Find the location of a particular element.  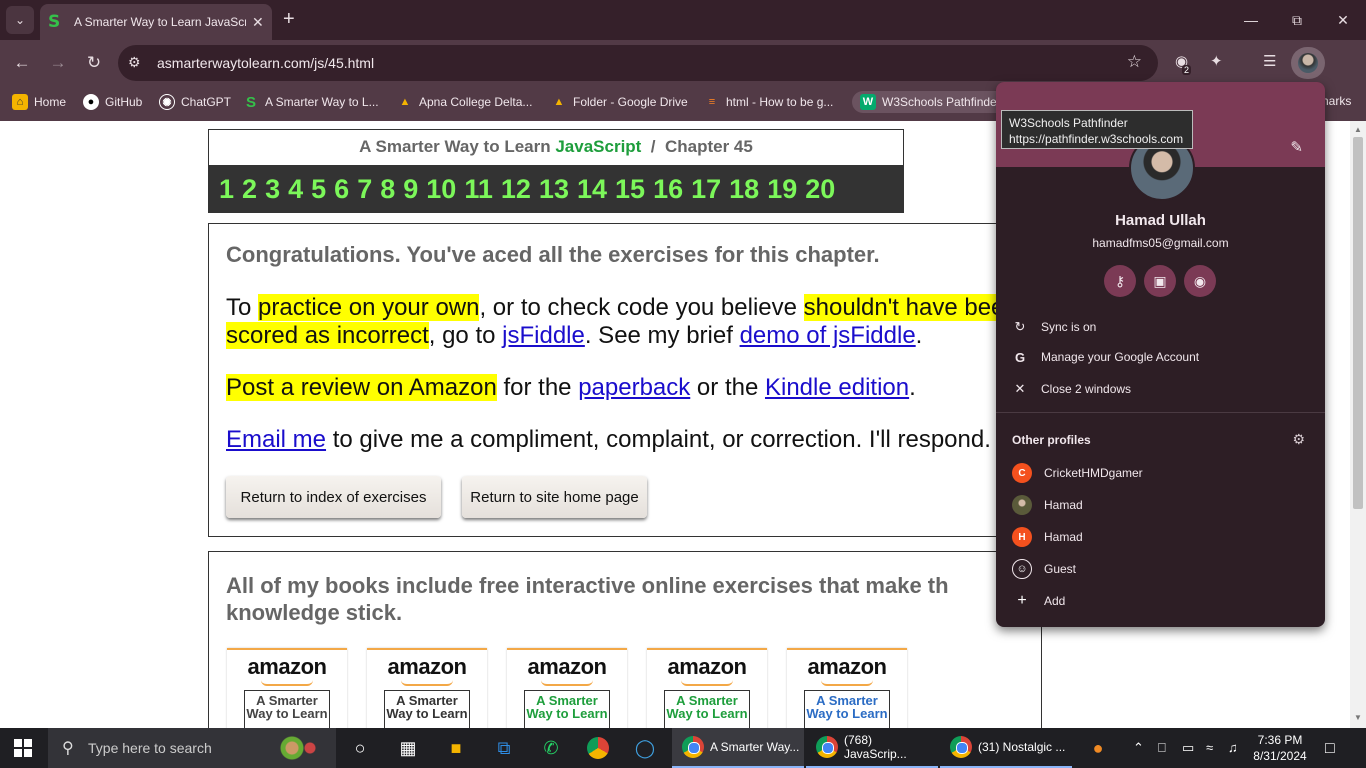

active-tab: S A Smarter Way to Learn JavaScript ✕ is located at coordinates (156, 22).